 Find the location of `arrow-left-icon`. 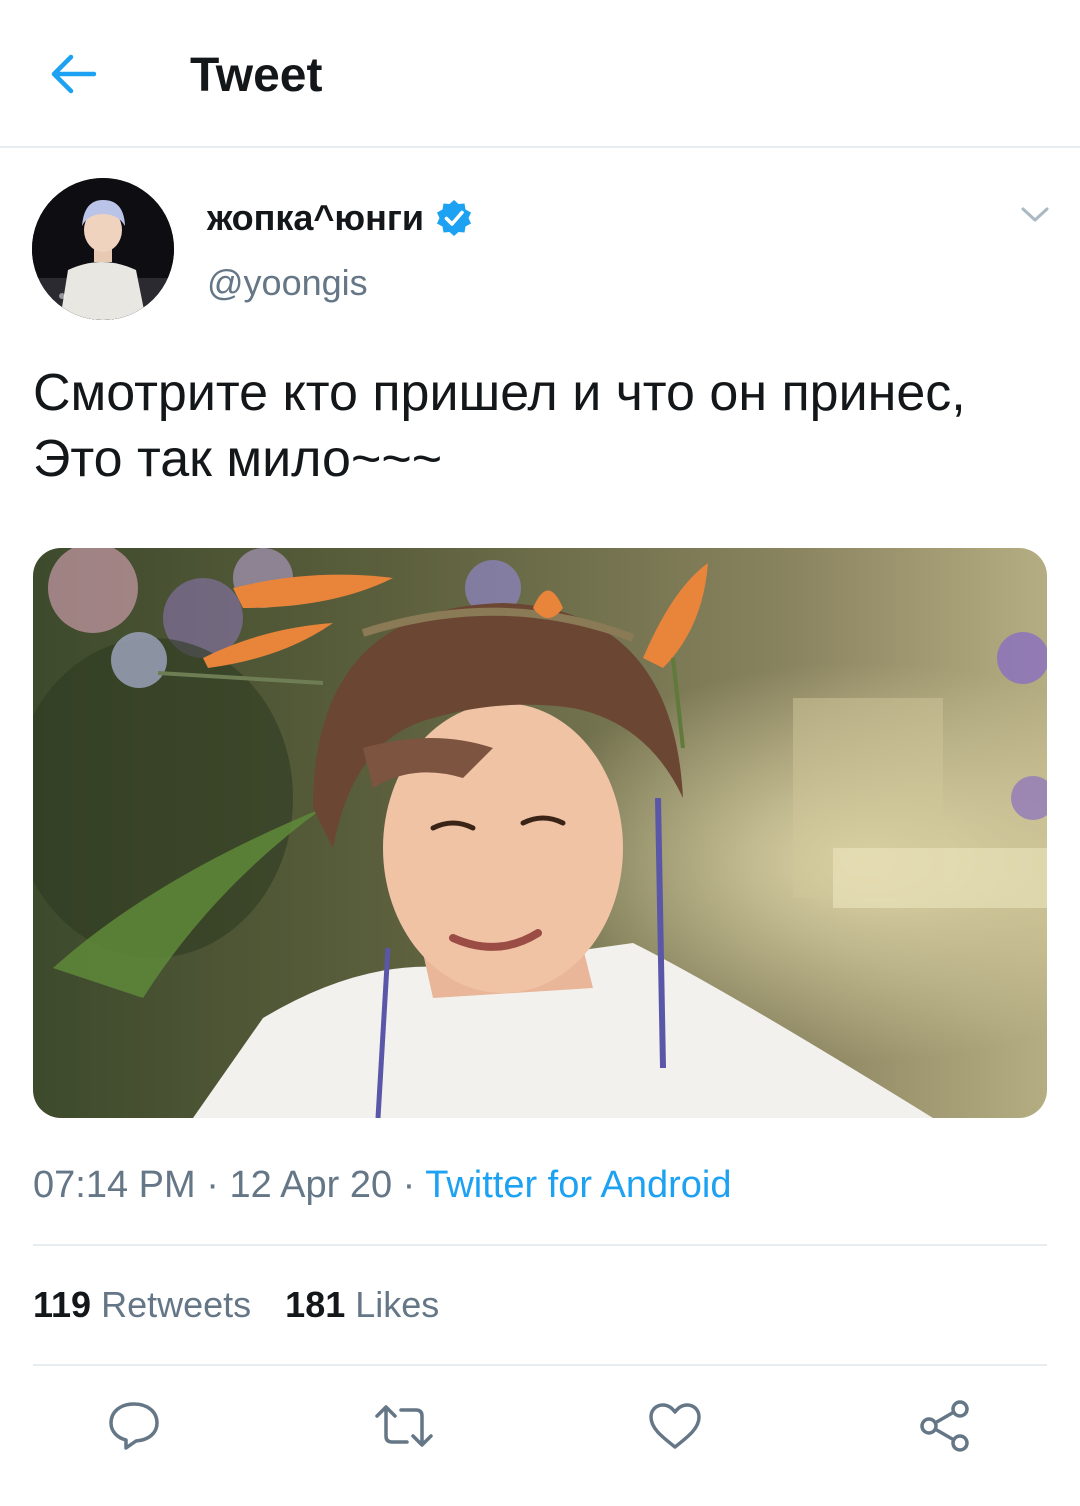

arrow-left-icon is located at coordinates (73, 74).